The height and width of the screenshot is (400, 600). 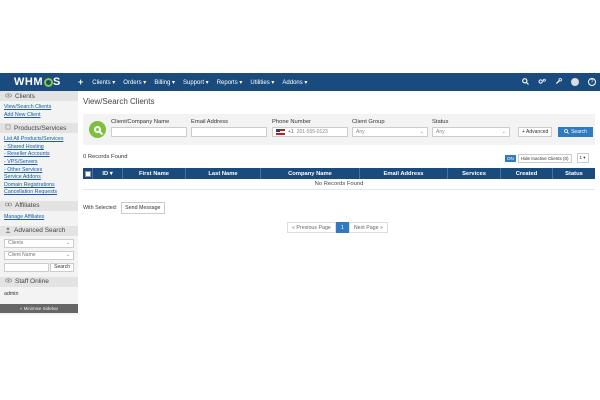 What do you see at coordinates (229, 132) in the screenshot?
I see `email-filter-input` at bounding box center [229, 132].